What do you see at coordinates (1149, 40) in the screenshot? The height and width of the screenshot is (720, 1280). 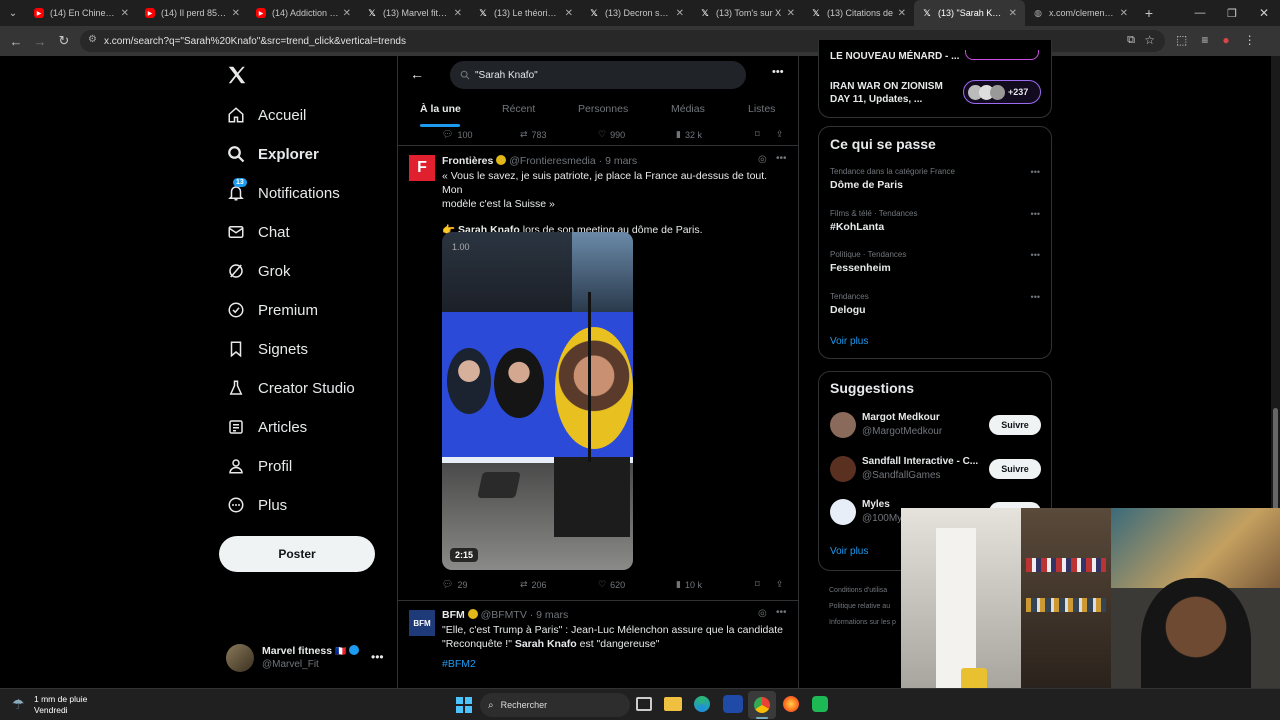 I see `star-icon: ☆` at bounding box center [1149, 40].